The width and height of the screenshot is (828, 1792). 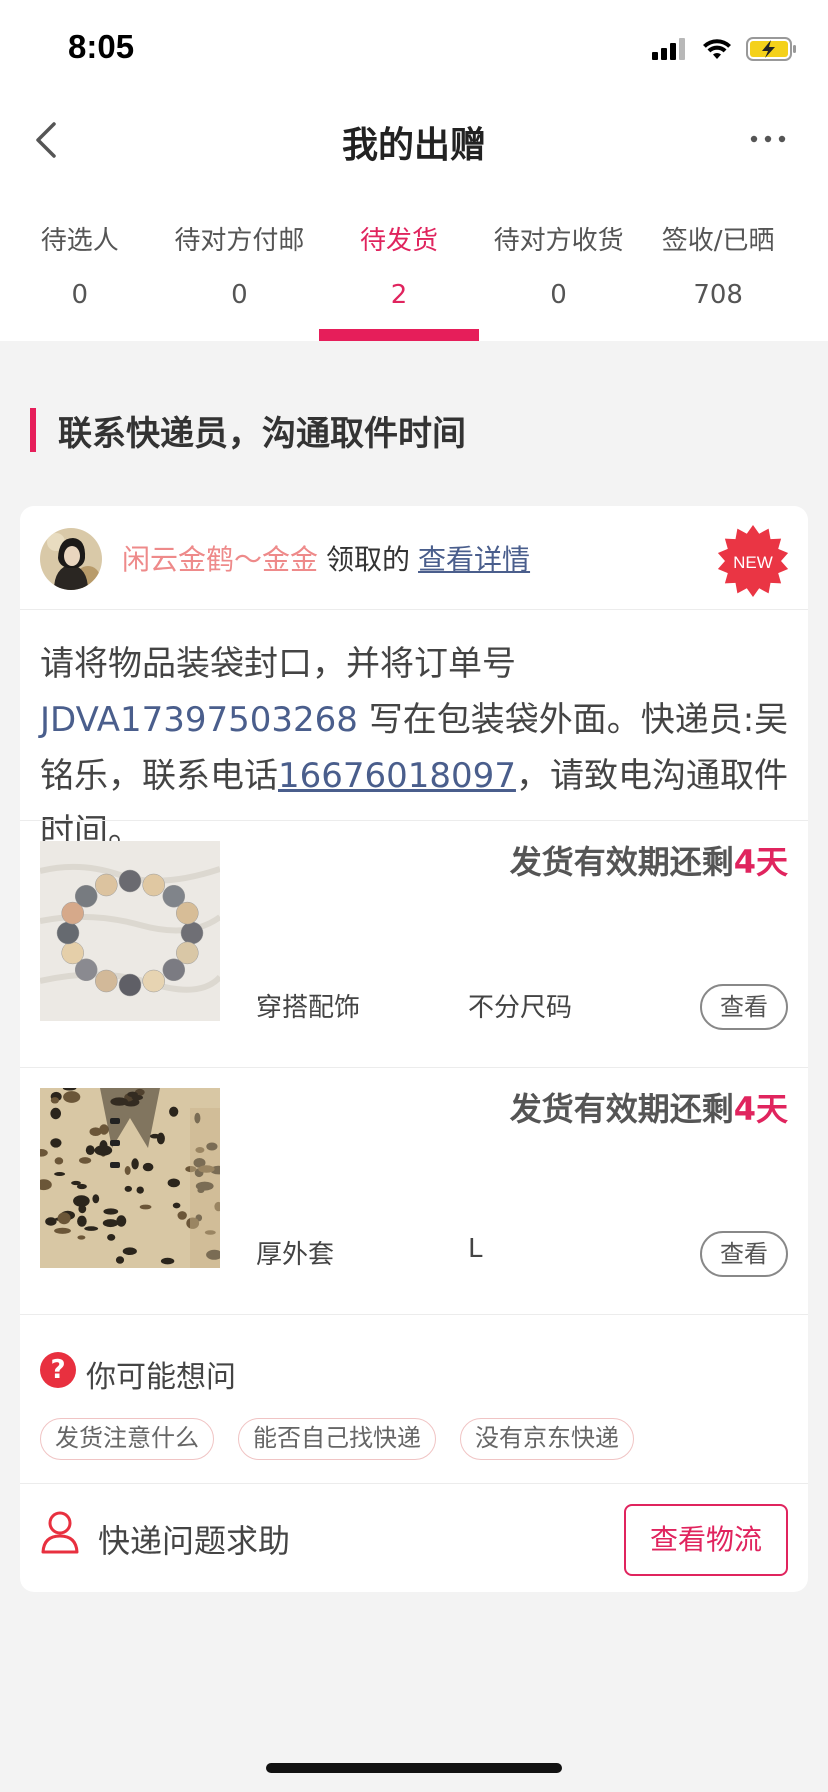 What do you see at coordinates (79, 241) in the screenshot?
I see `tab-label: 待选人` at bounding box center [79, 241].